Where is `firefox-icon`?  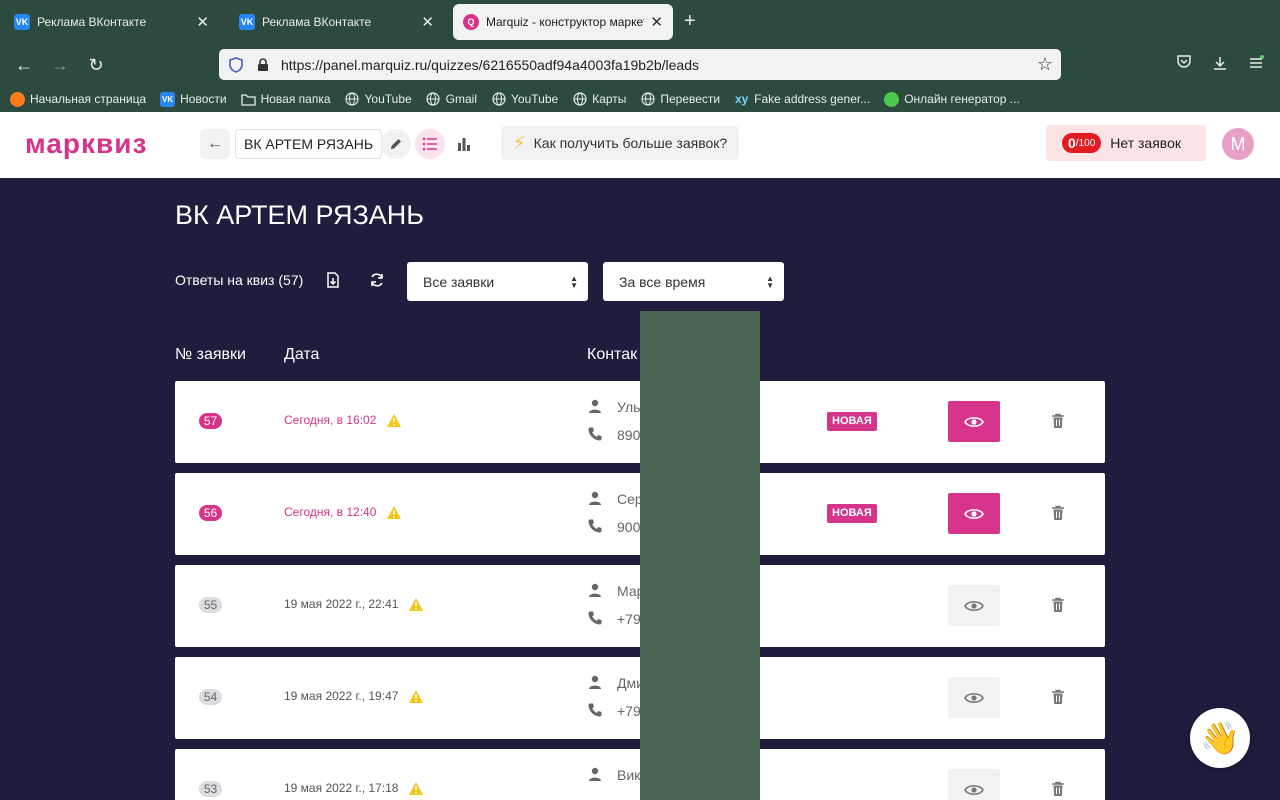 firefox-icon is located at coordinates (17, 99).